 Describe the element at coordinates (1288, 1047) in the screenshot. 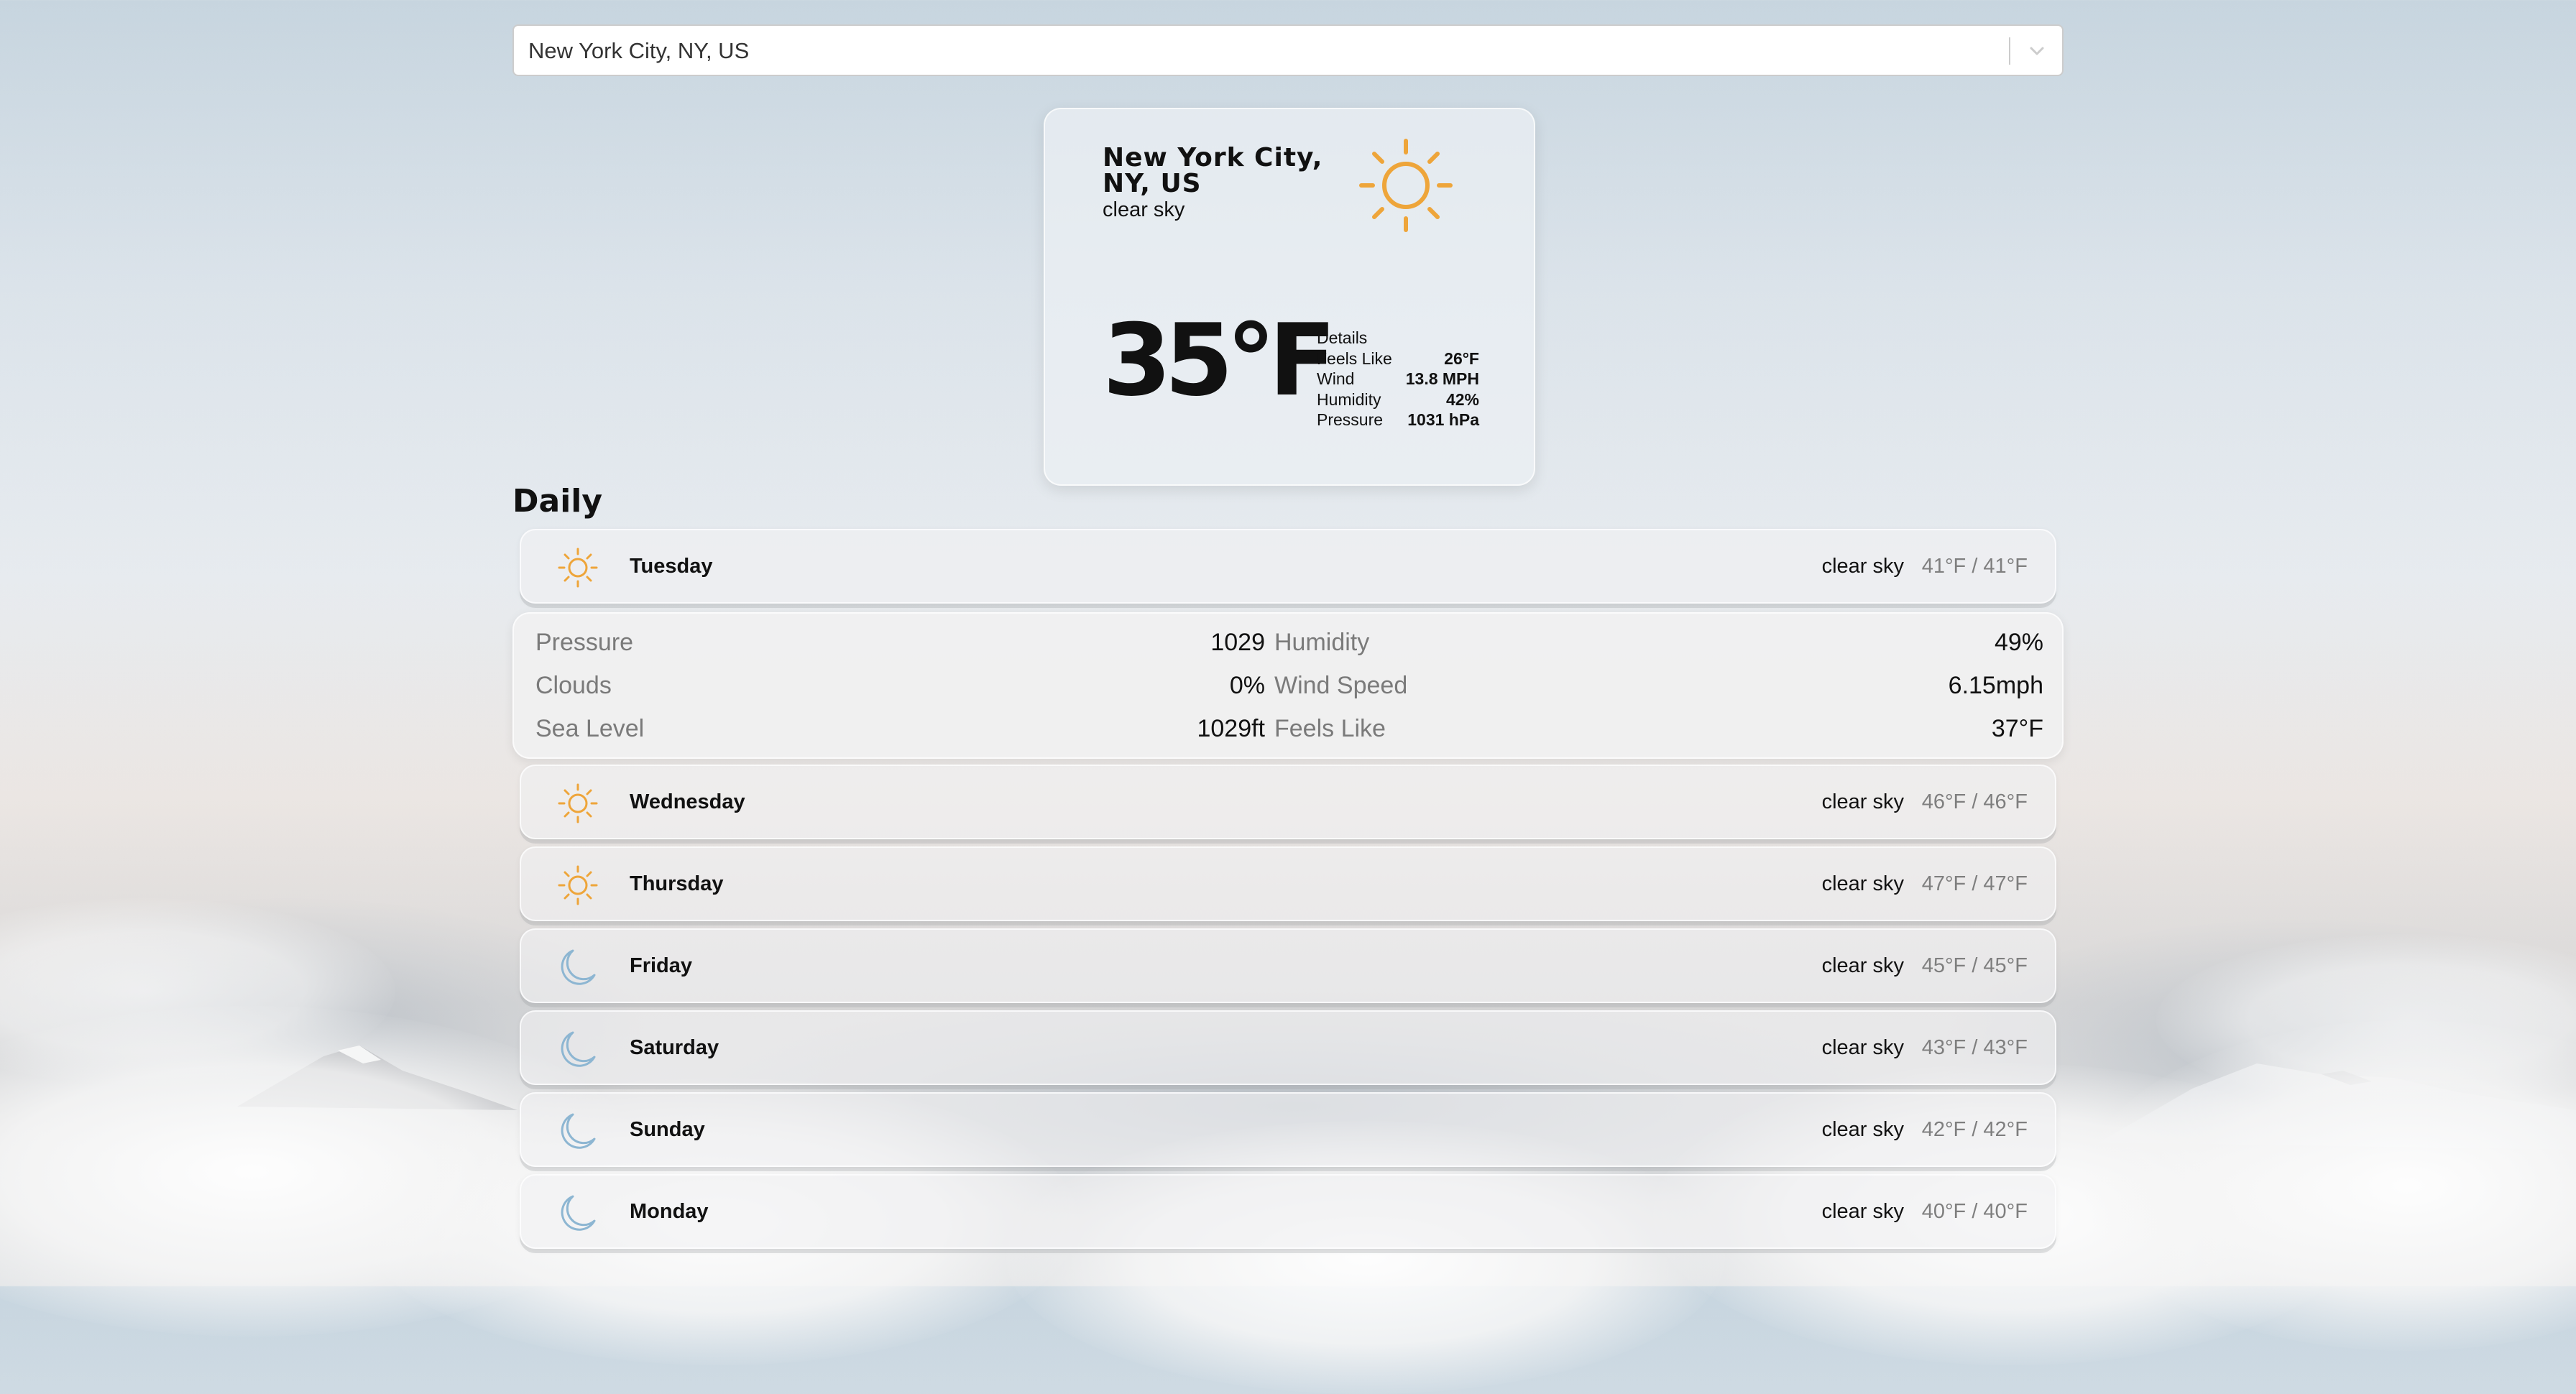

I see `daily-item-saturday: Saturday clear sky 43°F / 43°F` at that location.